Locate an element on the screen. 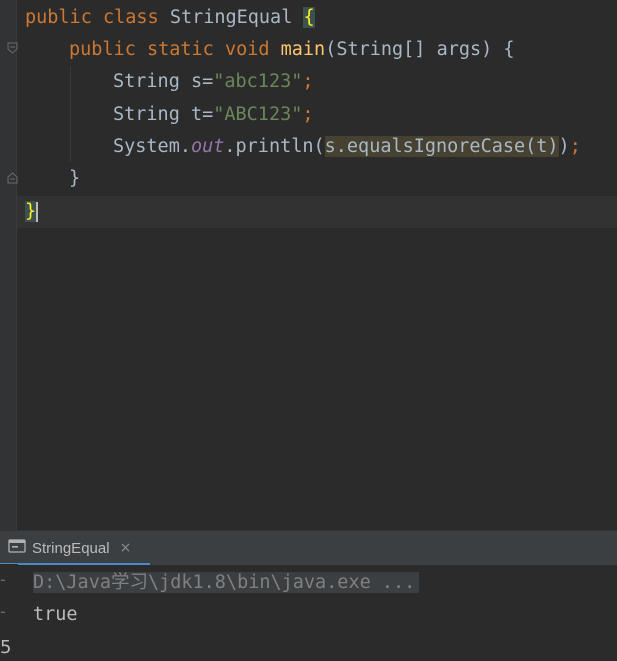  close-brace-matched: } is located at coordinates (31, 211).